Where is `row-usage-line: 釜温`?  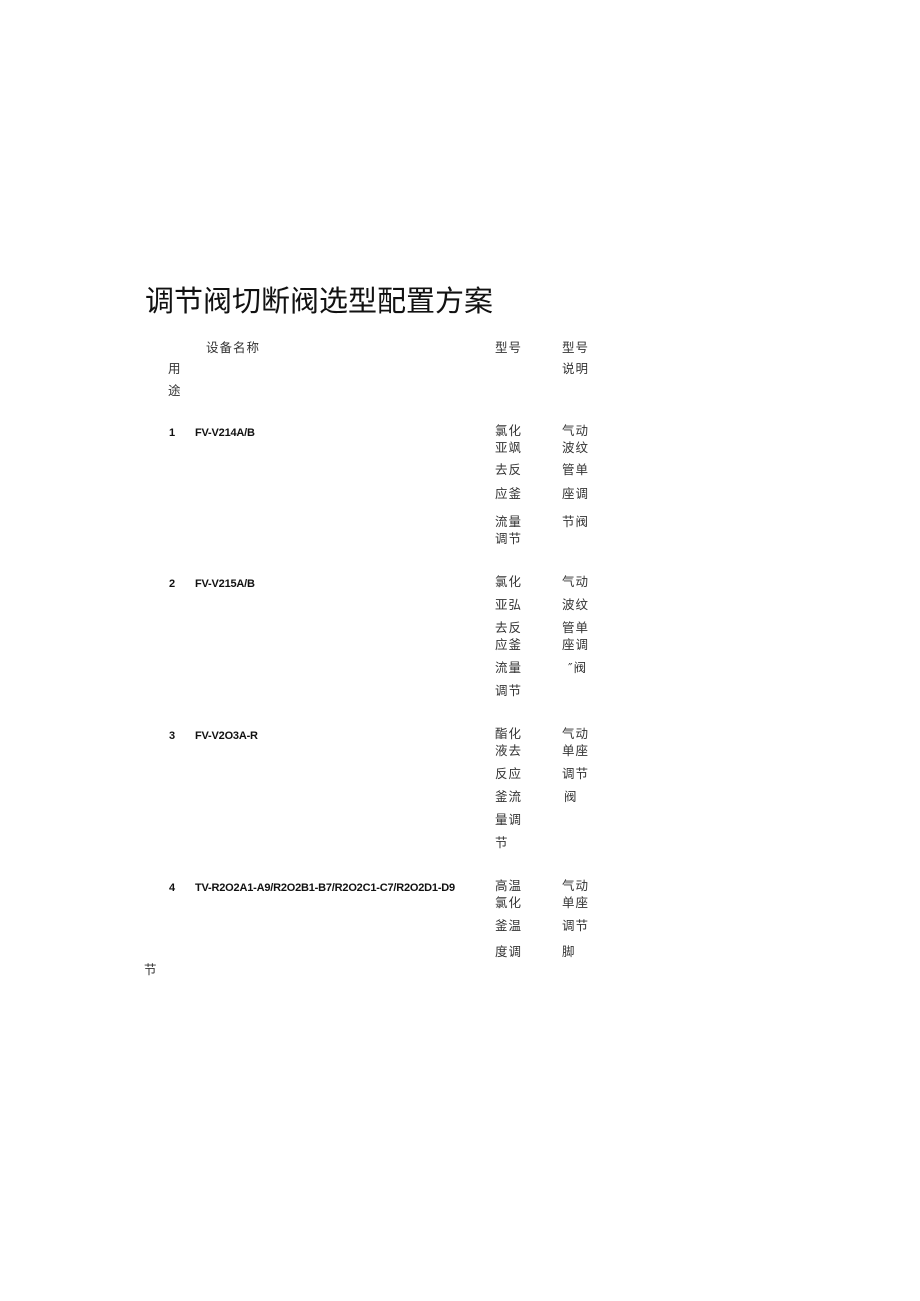 row-usage-line: 釜温 is located at coordinates (509, 925).